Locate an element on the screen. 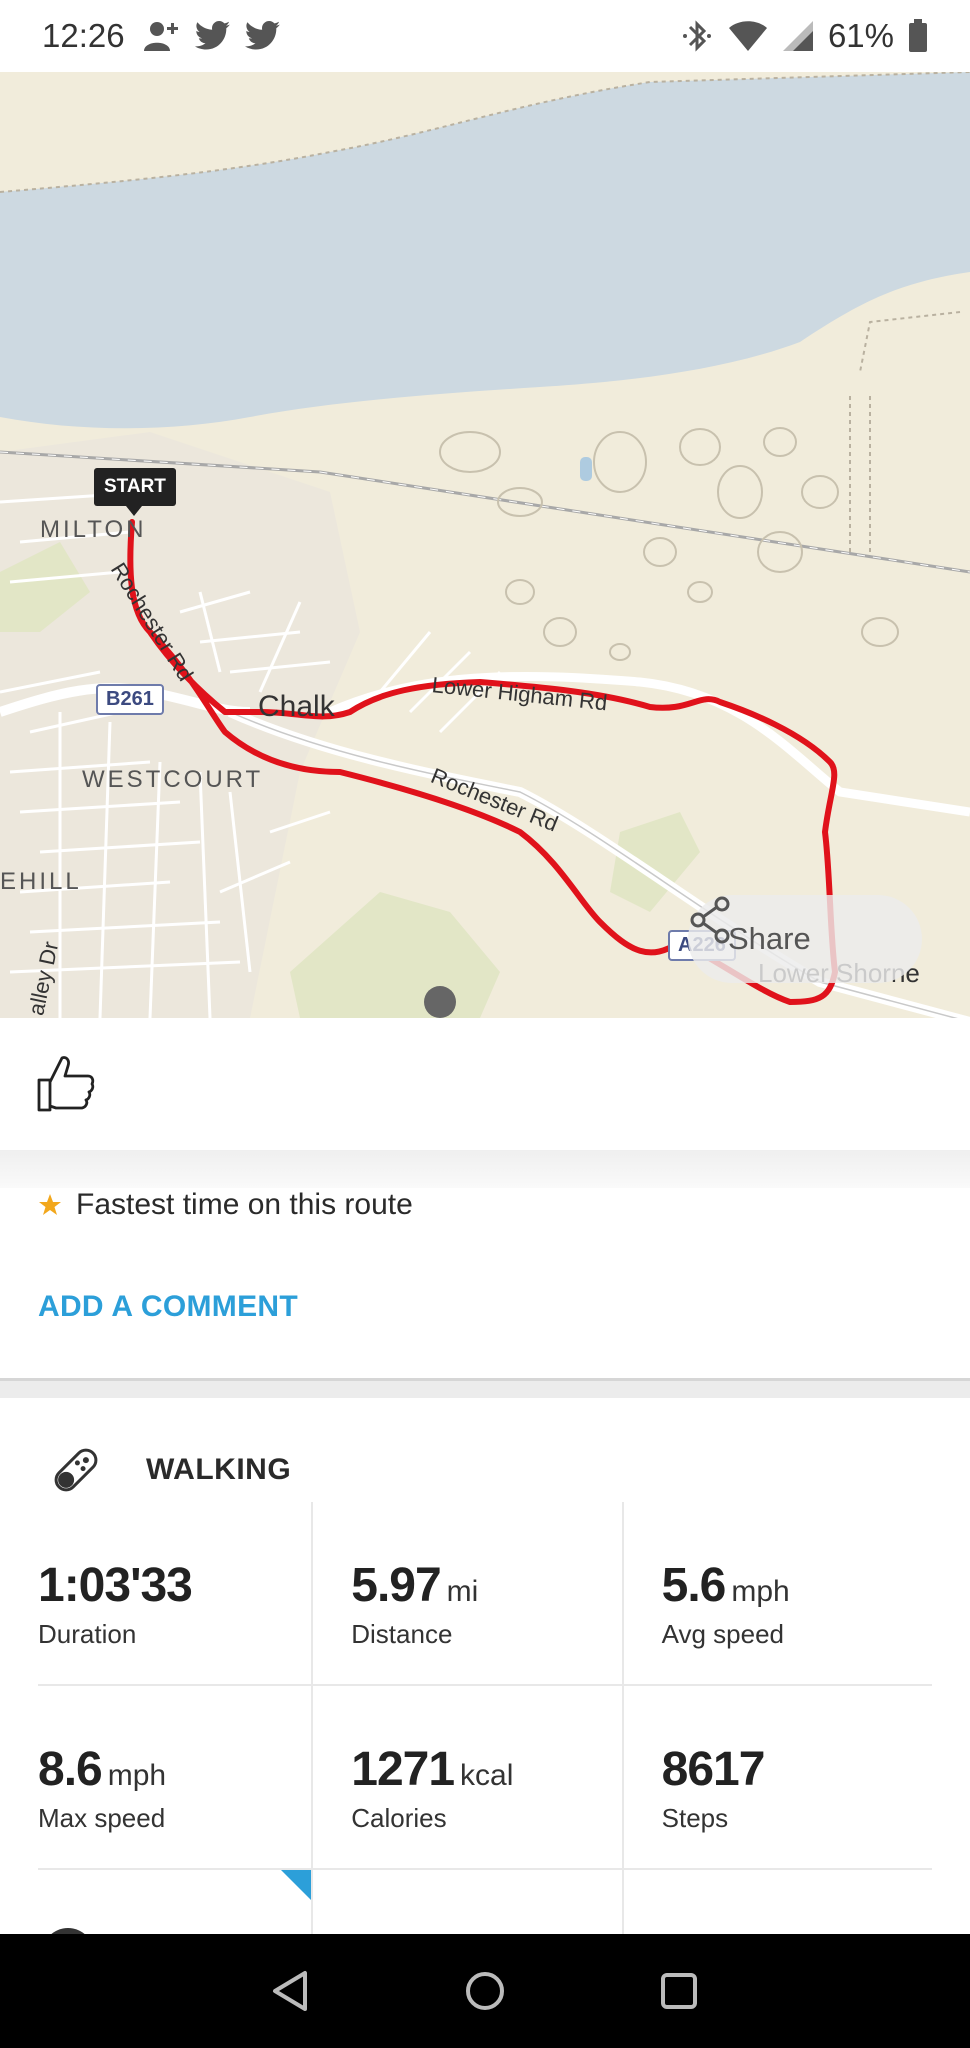 This screenshot has height=2048, width=970. system-nav-bar is located at coordinates (485, 1991).